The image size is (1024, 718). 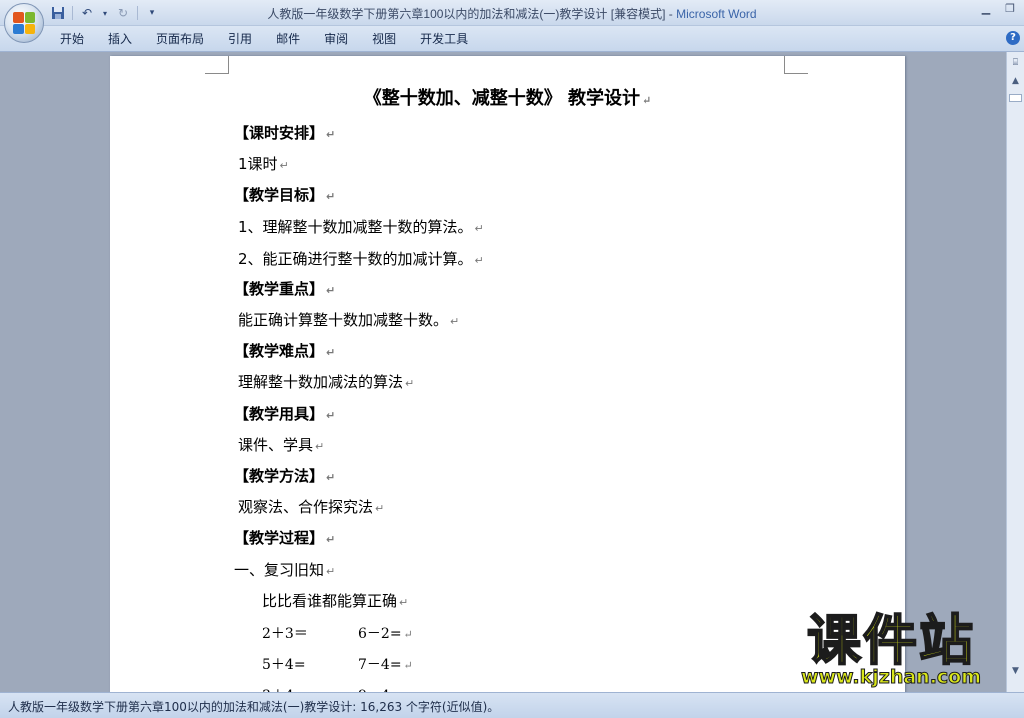 What do you see at coordinates (355, 259) in the screenshot?
I see `paragraph-text: 2、能正确进行整十数的加减计算。` at bounding box center [355, 259].